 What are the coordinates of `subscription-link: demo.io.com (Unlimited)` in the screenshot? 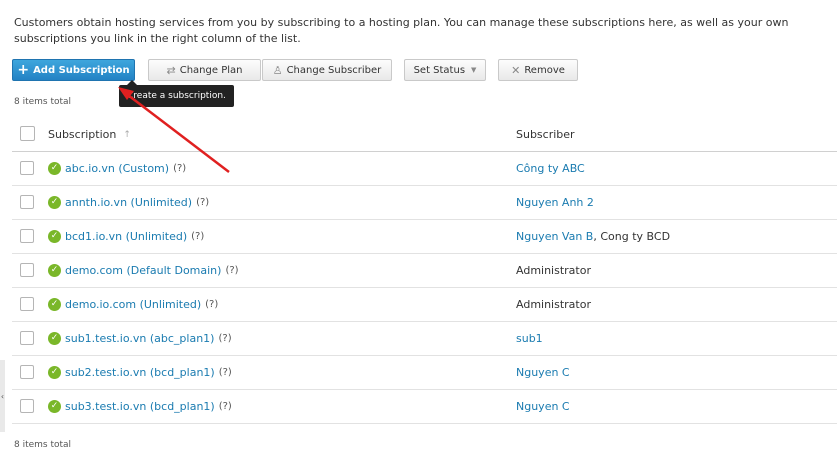 It's located at (133, 304).